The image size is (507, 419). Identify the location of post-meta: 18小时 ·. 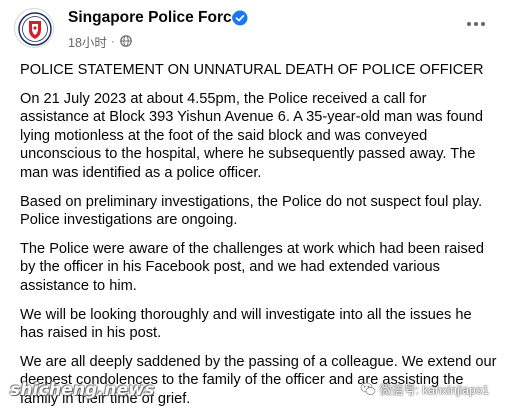
(100, 41).